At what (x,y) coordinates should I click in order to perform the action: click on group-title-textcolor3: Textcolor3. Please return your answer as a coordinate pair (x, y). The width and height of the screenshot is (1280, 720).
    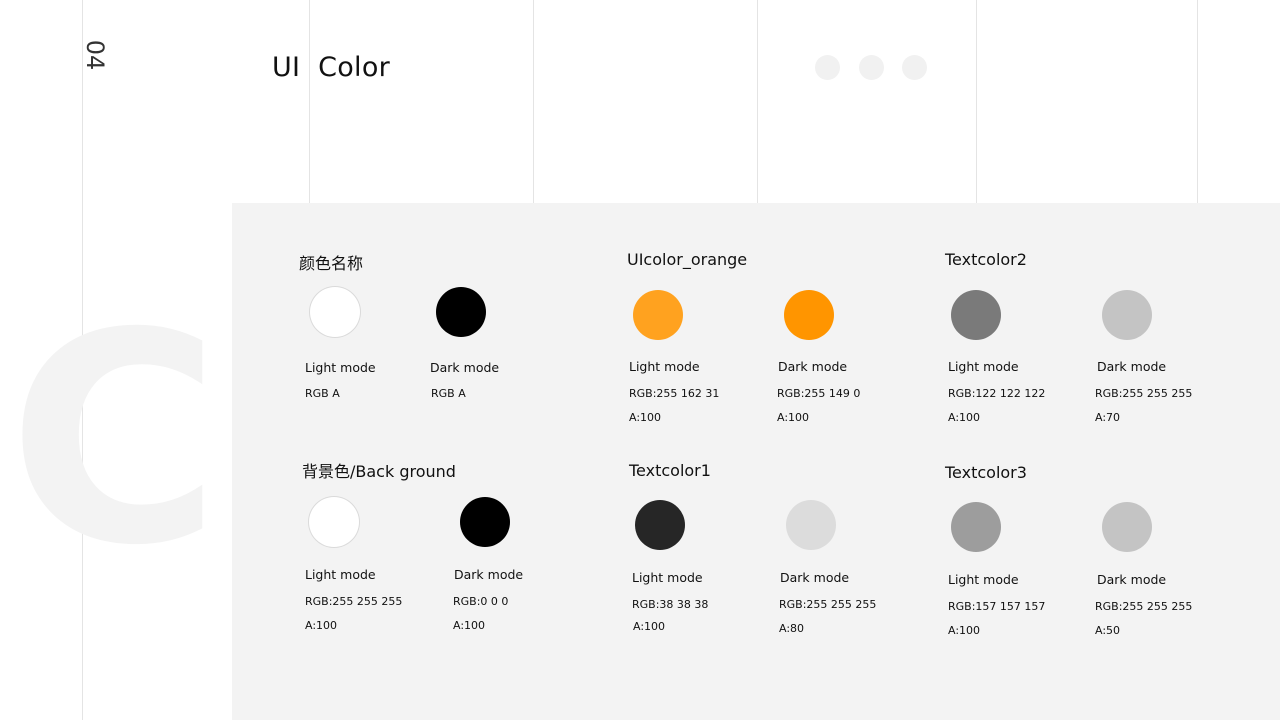
    Looking at the image, I should click on (986, 472).